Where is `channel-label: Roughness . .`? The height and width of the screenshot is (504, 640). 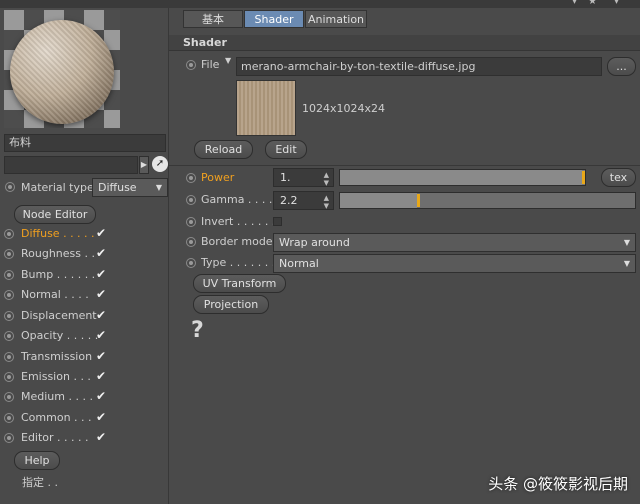 channel-label: Roughness . . is located at coordinates (58, 253).